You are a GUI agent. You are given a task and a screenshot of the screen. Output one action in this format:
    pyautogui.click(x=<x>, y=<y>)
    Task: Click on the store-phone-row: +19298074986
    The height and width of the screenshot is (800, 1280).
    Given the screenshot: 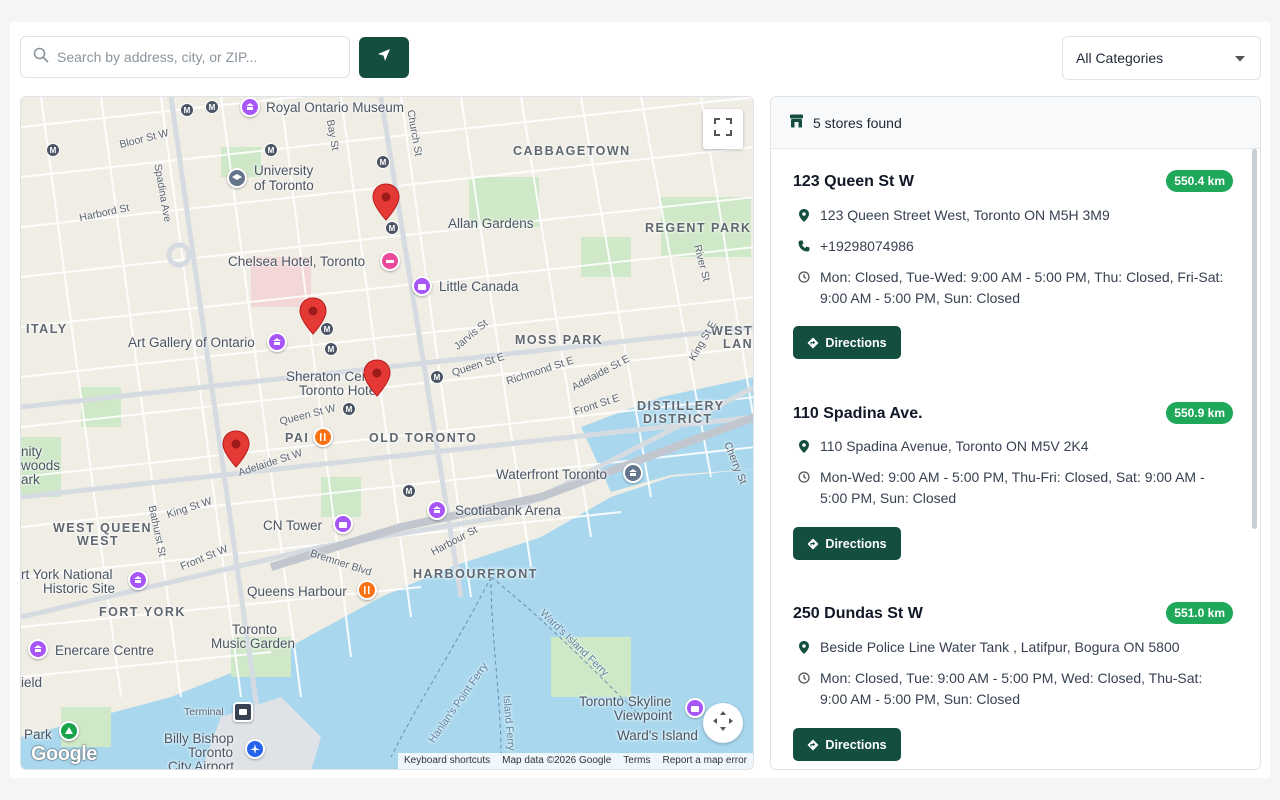 What is the action you would take?
    pyautogui.click(x=1011, y=246)
    